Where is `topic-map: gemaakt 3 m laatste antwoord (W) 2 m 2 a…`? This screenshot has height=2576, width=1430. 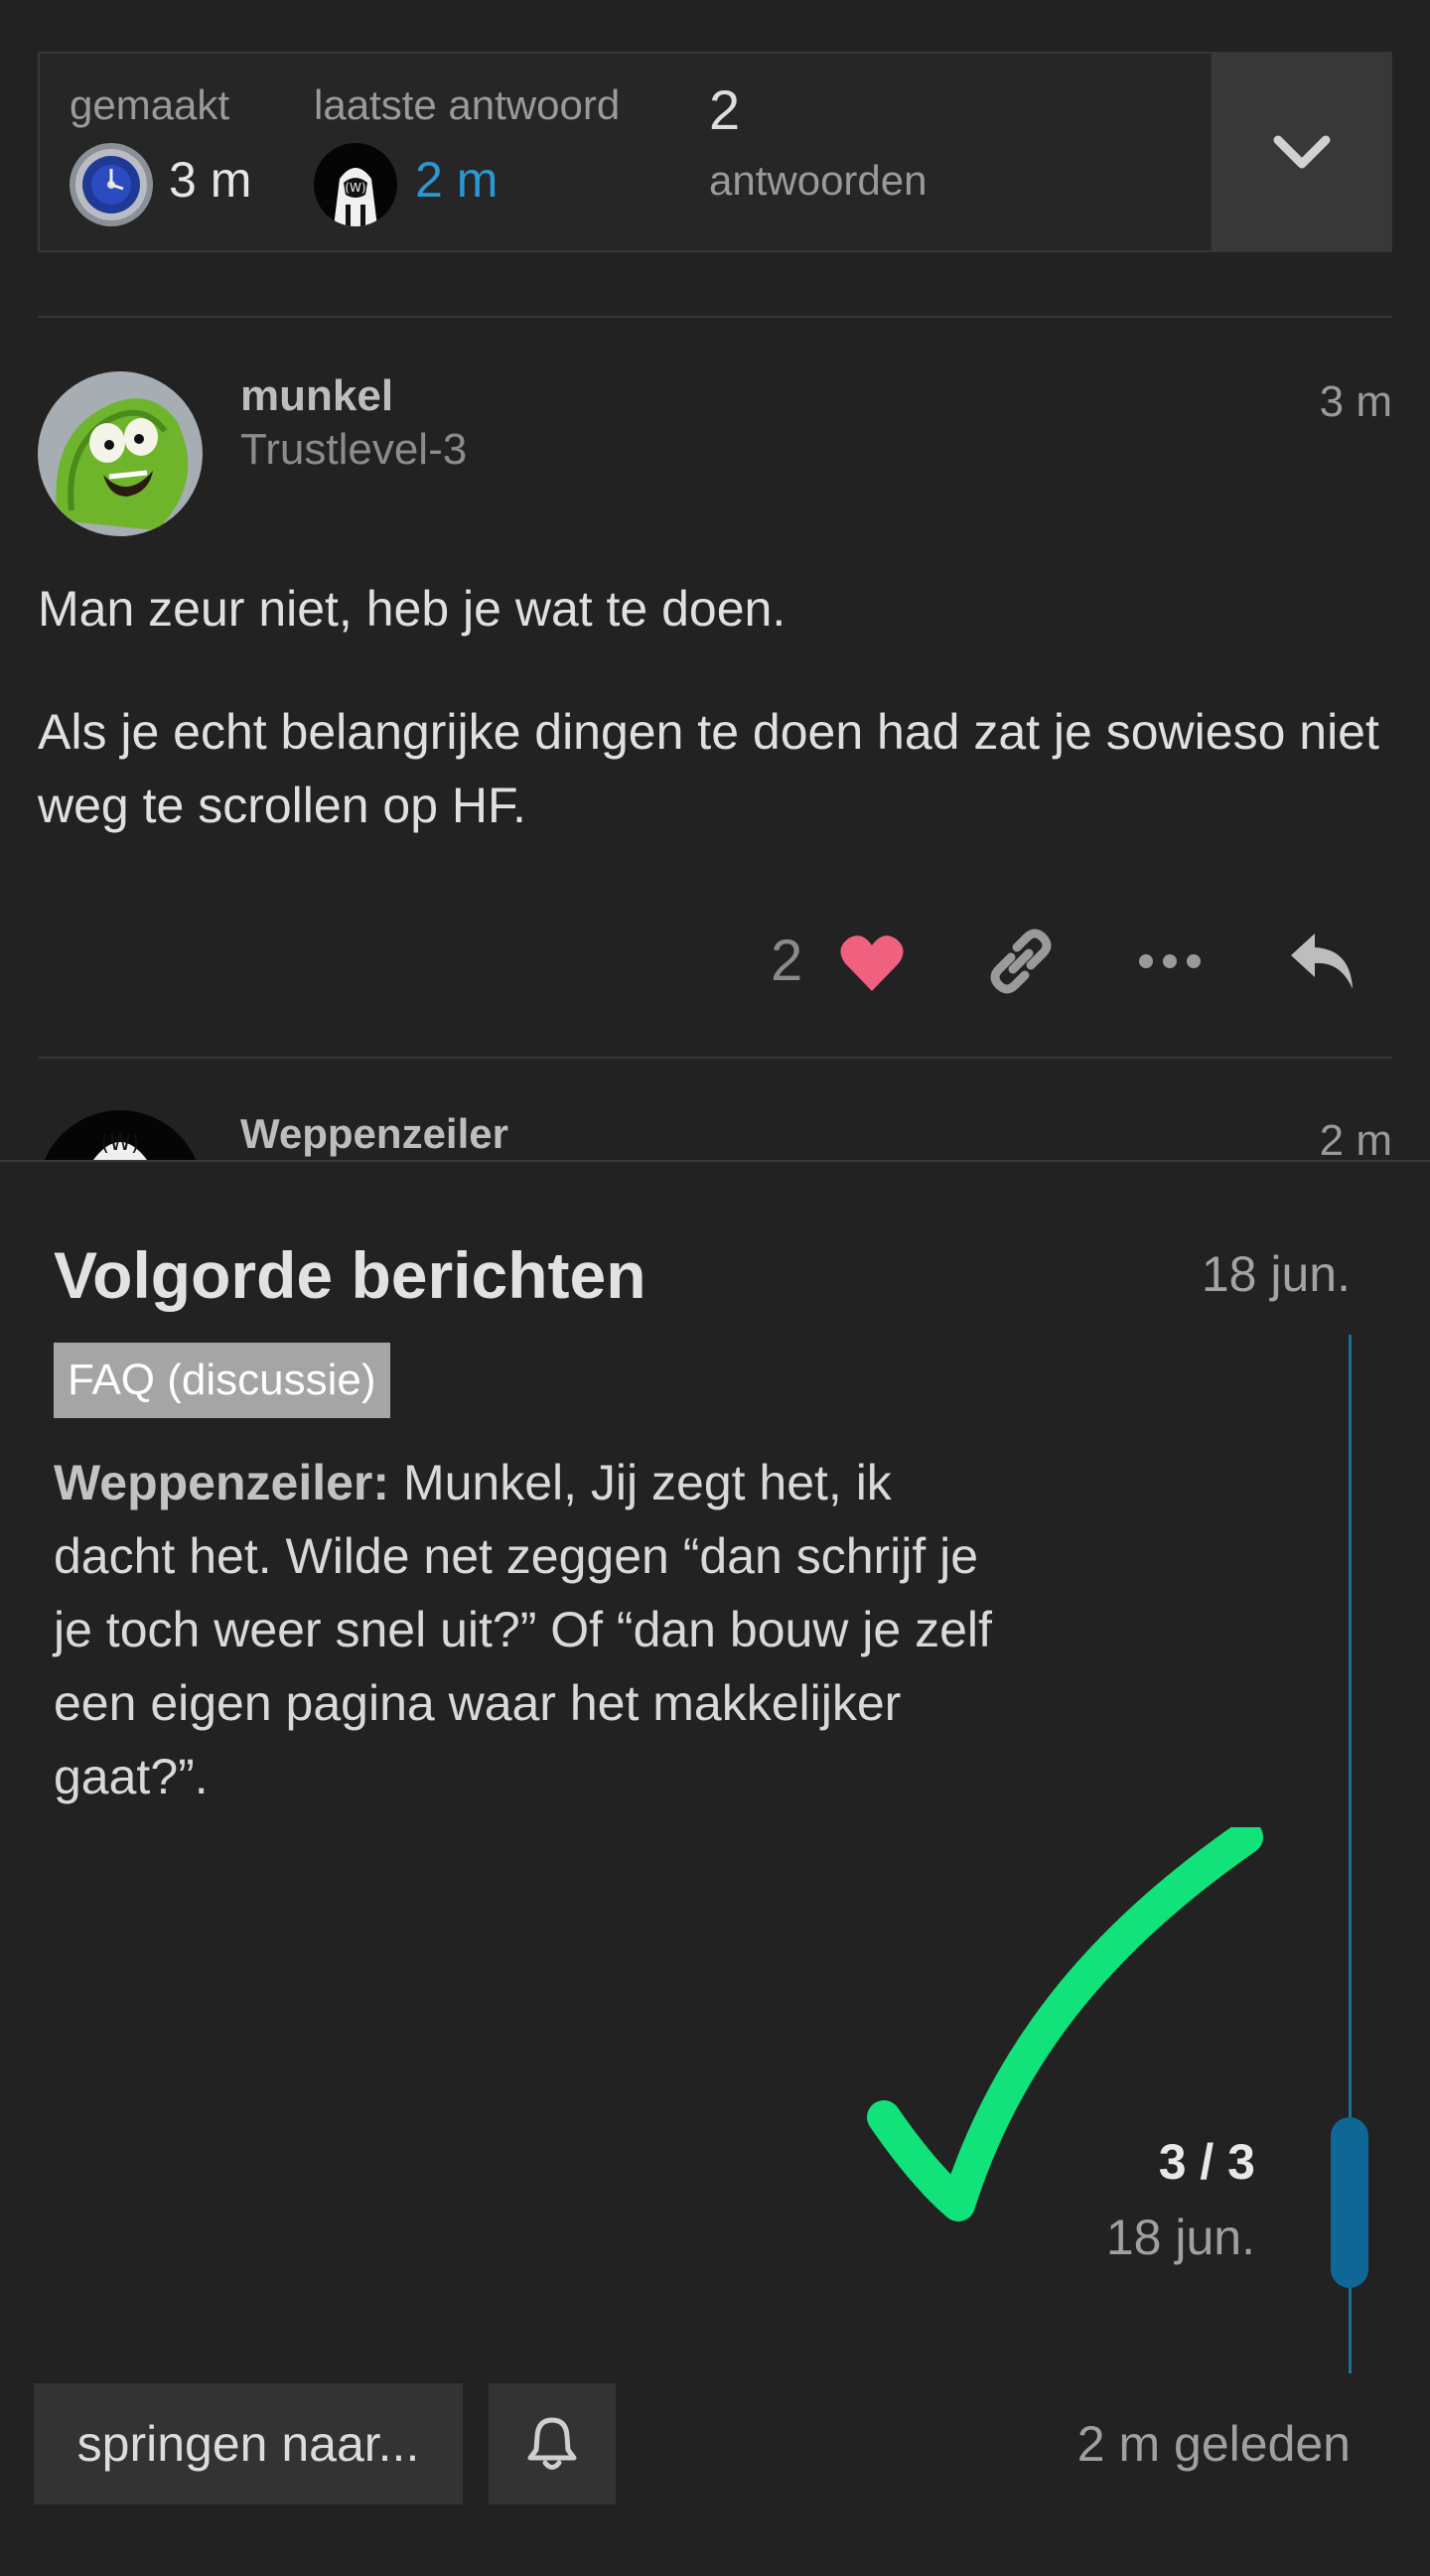 topic-map: gemaakt 3 m laatste antwoord (W) 2 m 2 a… is located at coordinates (715, 152).